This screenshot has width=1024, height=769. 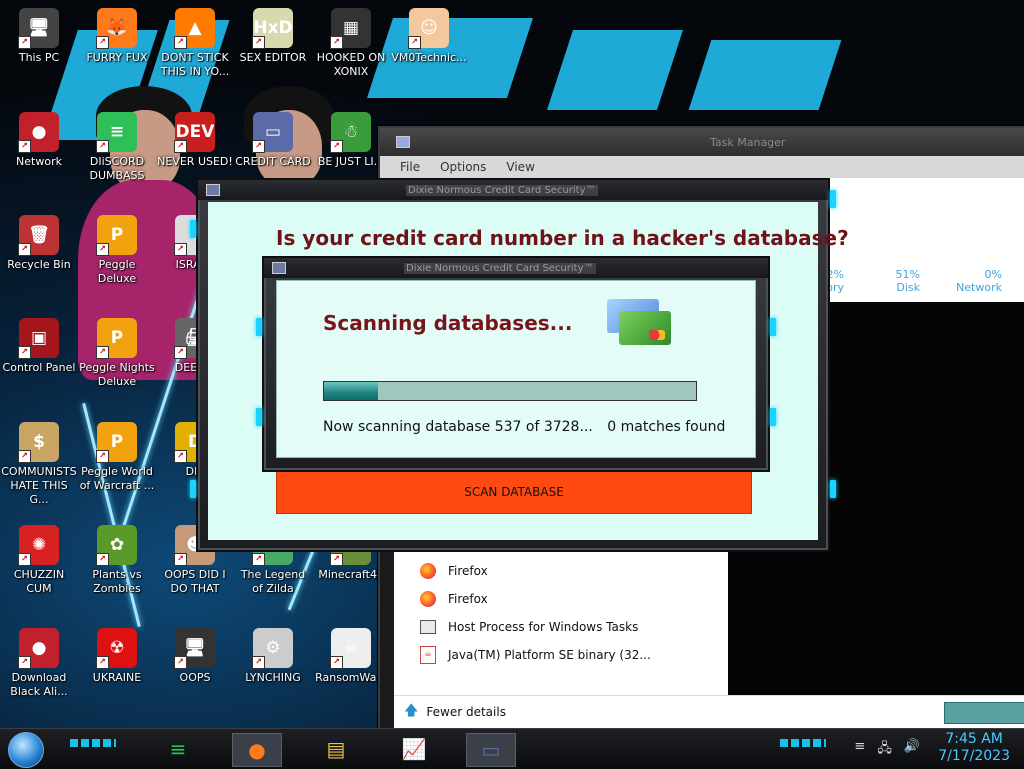 I want to click on desktop-icon-never-used: DEV ↗ NEVER USED!, so click(x=195, y=140).